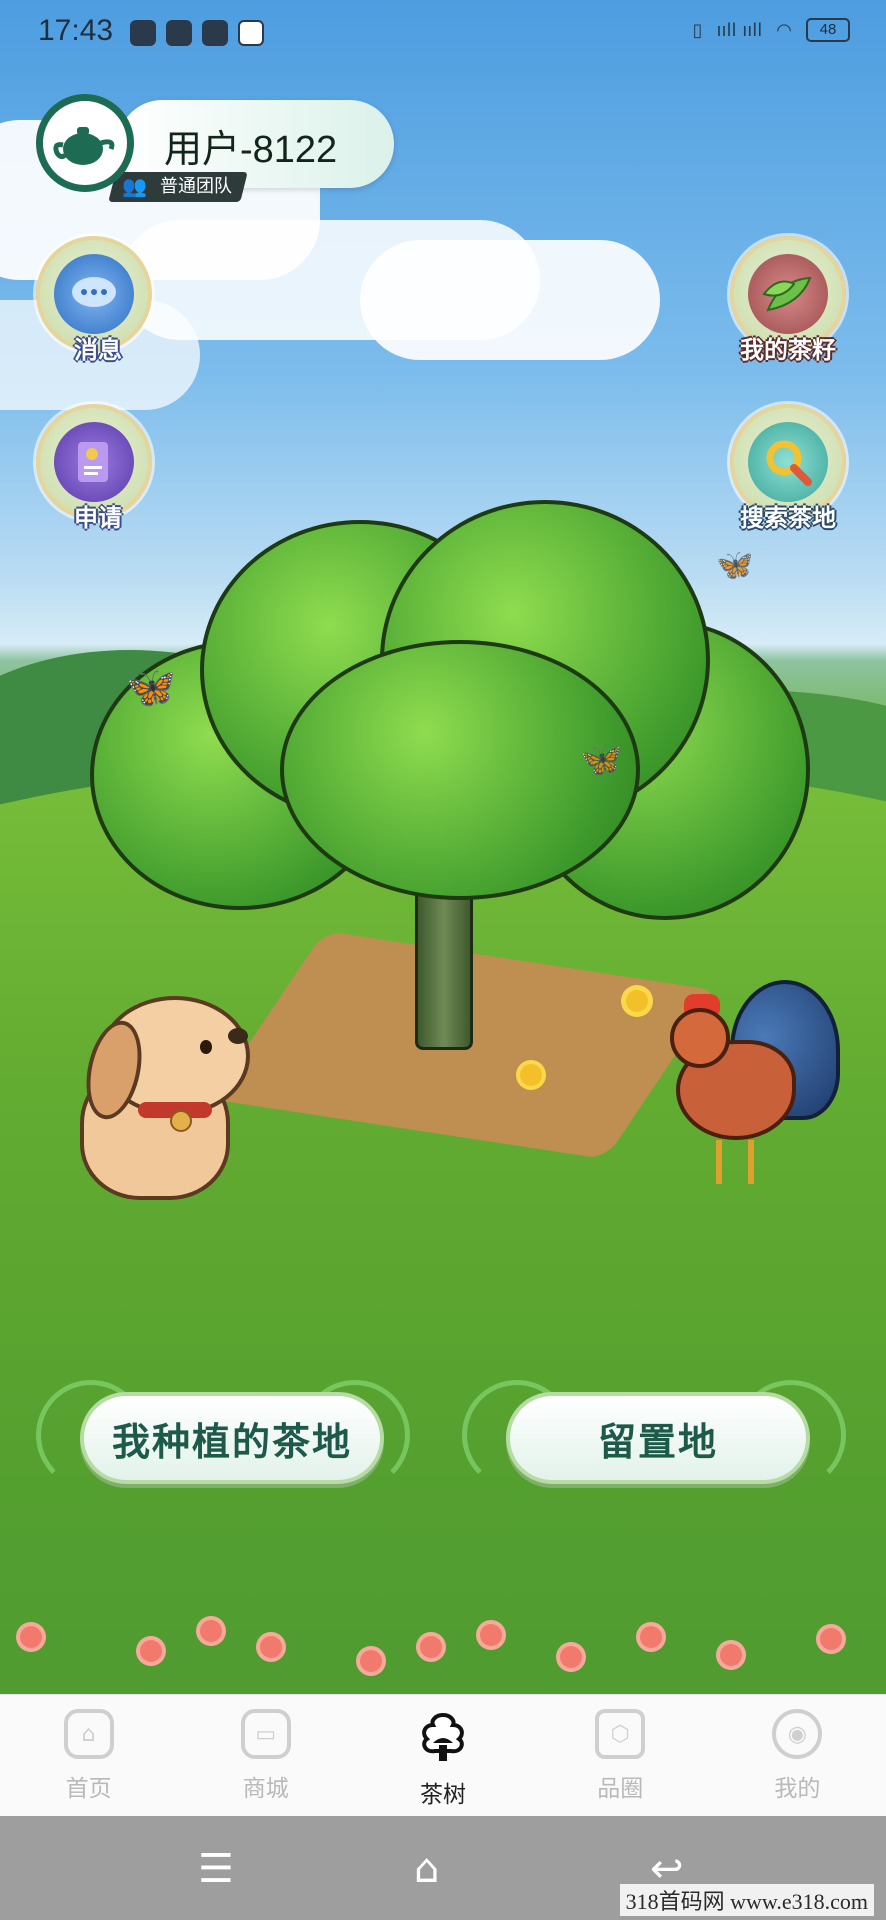 The width and height of the screenshot is (886, 1920). What do you see at coordinates (697, 30) in the screenshot?
I see `vibrate-icon: ▯` at bounding box center [697, 30].